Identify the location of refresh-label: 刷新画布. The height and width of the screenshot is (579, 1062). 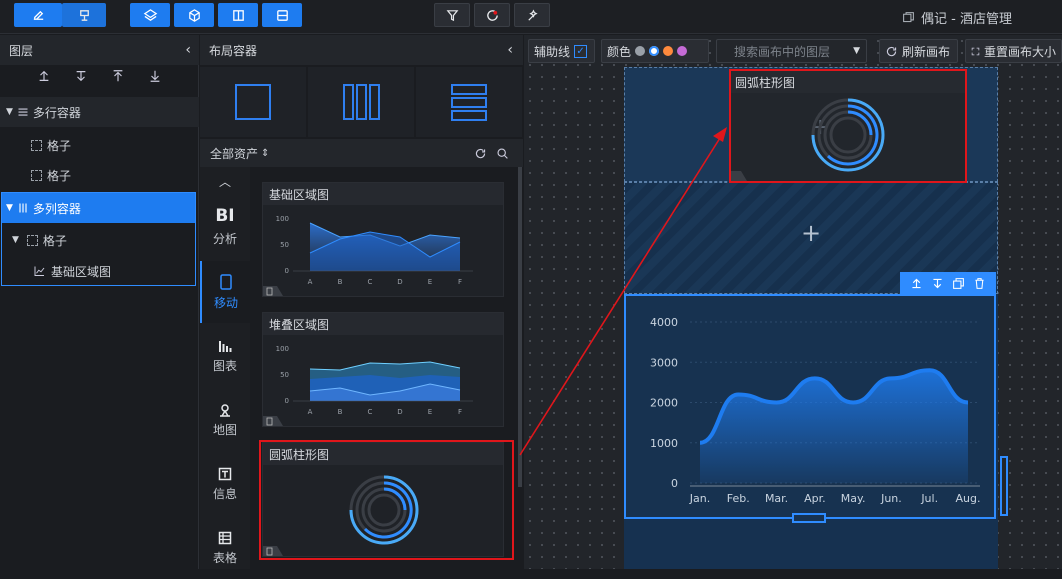
(926, 51).